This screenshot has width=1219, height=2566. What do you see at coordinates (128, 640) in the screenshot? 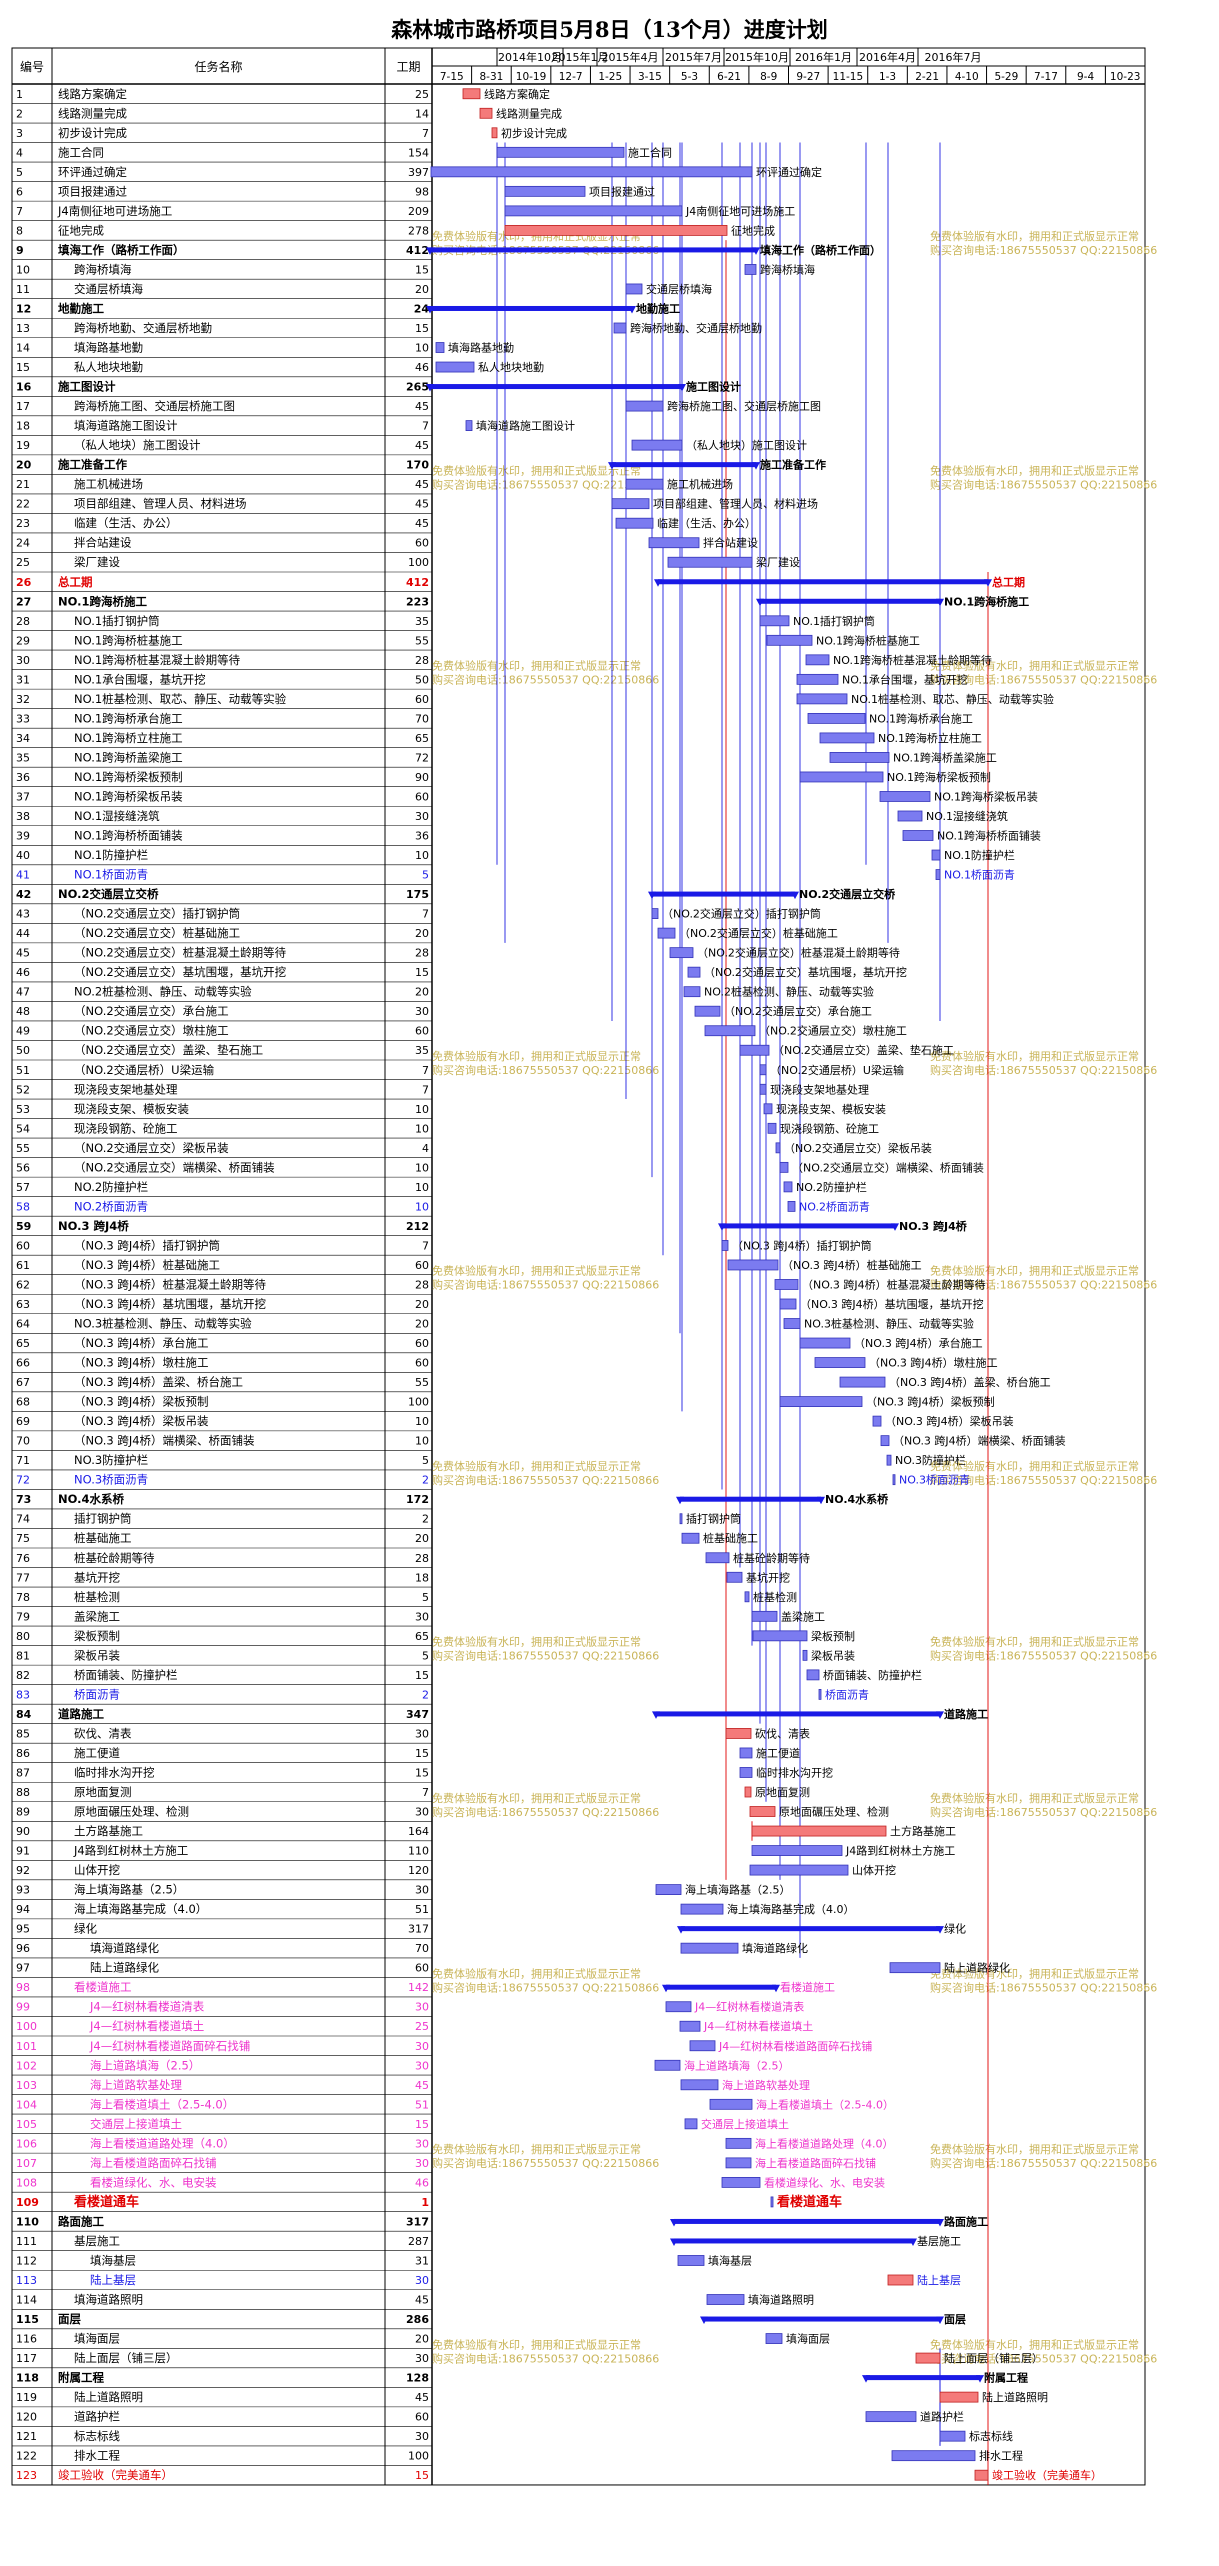
I see `task-name: NO.1跨海桥桩基施工` at bounding box center [128, 640].